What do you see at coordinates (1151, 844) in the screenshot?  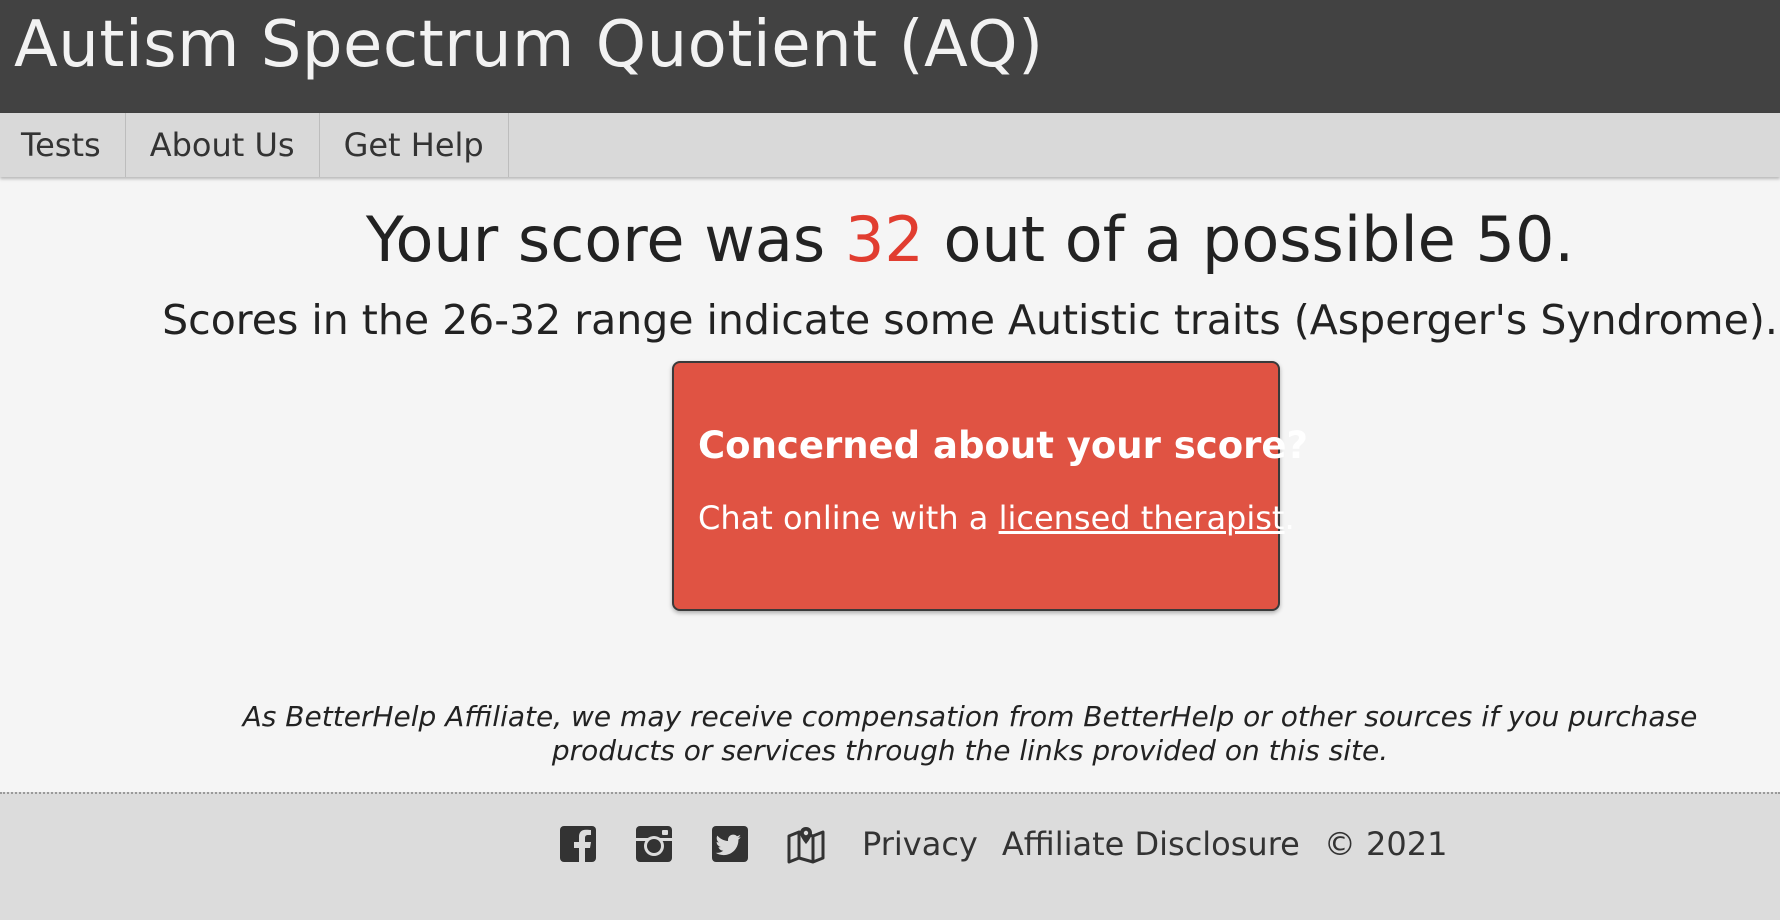 I see `affiliate-disclosure-link: Affiliate Disclosure` at bounding box center [1151, 844].